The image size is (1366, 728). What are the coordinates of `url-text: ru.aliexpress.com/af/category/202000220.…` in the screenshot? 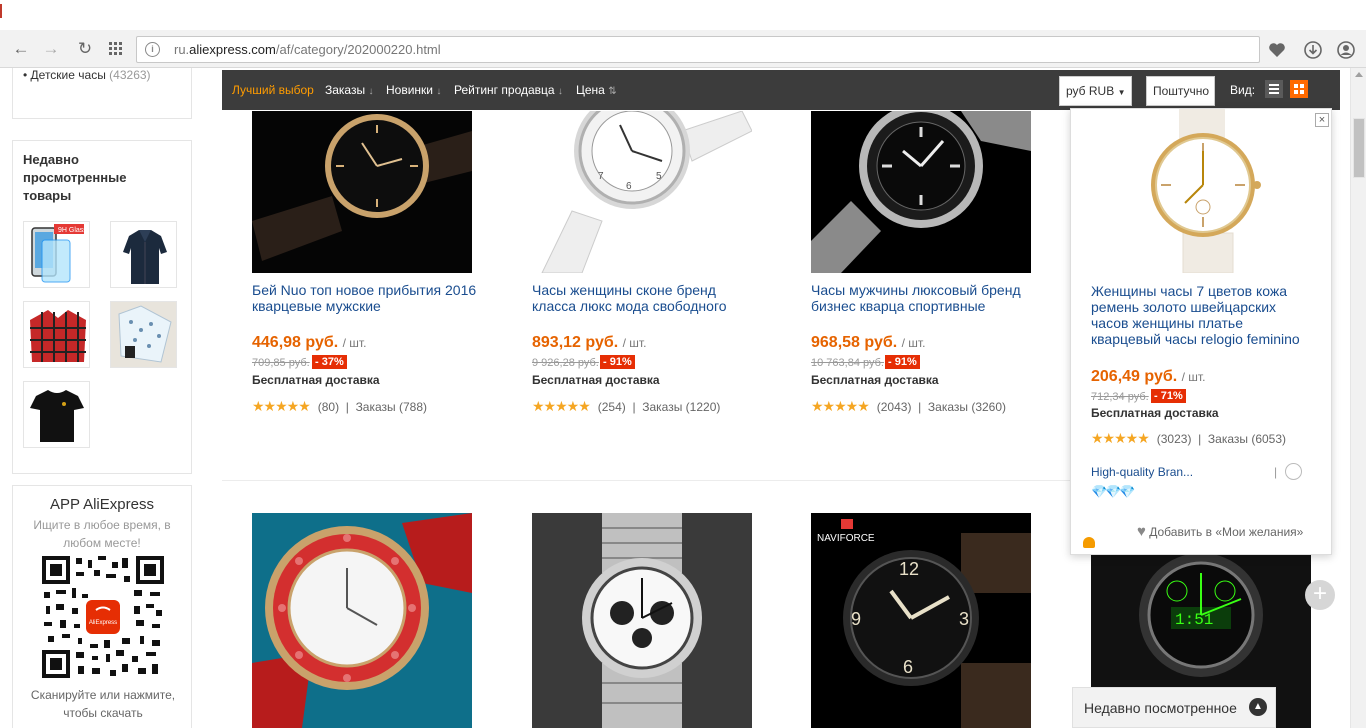 It's located at (307, 49).